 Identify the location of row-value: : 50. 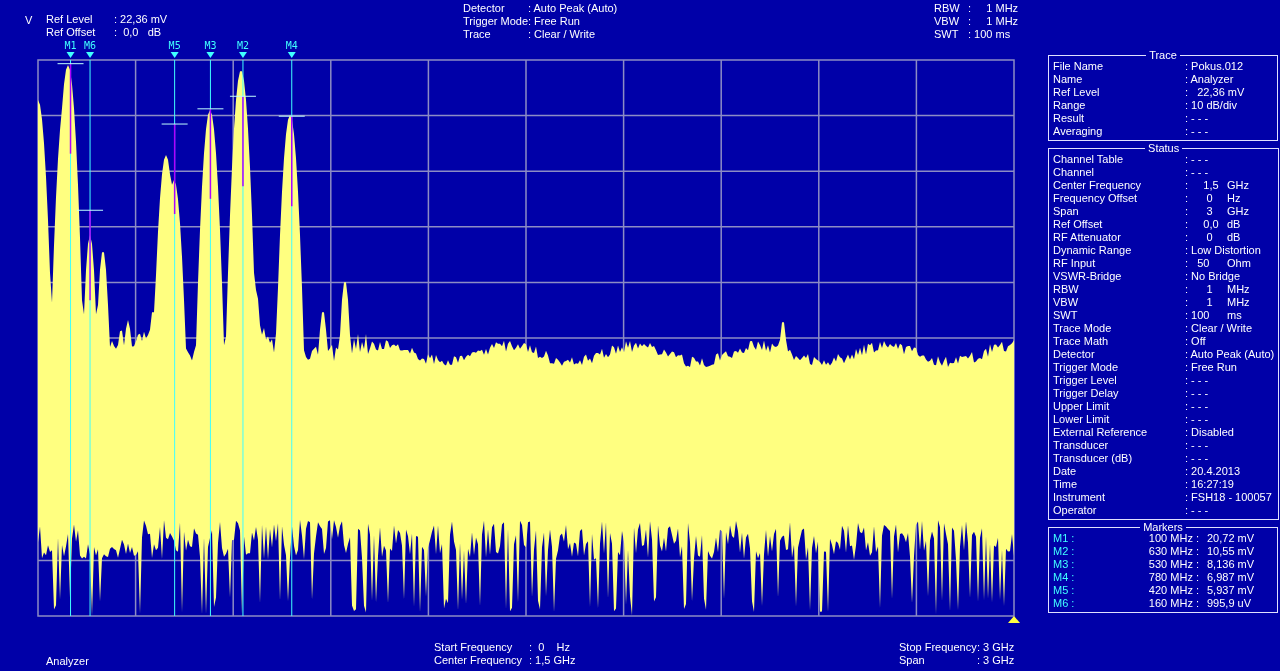
(1198, 263).